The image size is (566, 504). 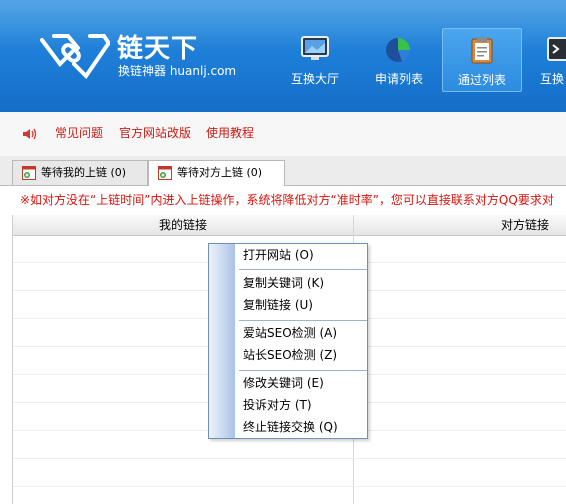 I want to click on terminal-icon, so click(x=556, y=49).